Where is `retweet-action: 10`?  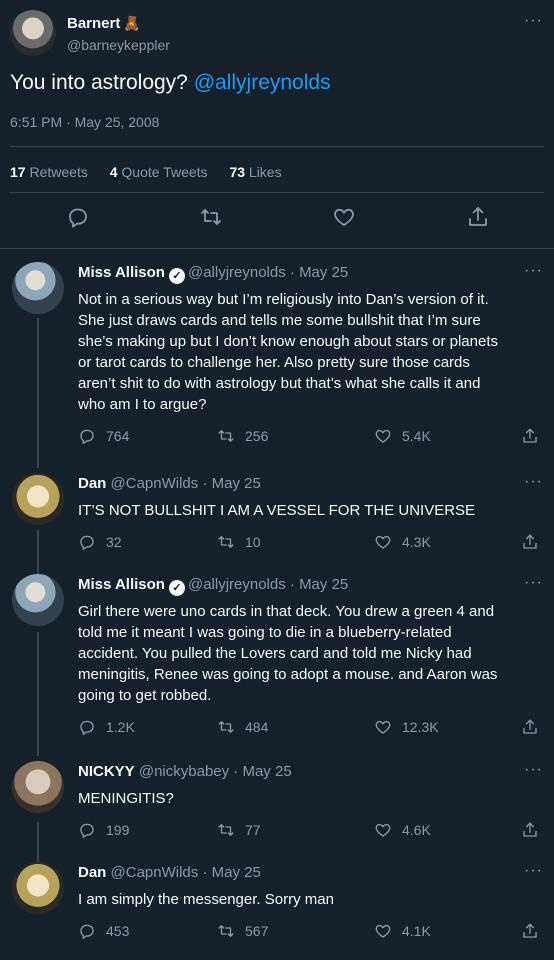
retweet-action: 10 is located at coordinates (239, 542).